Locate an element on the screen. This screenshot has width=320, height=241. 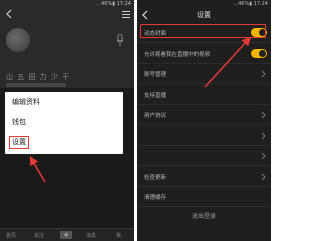
settings-row-label: 支持直播 is located at coordinates (155, 95).